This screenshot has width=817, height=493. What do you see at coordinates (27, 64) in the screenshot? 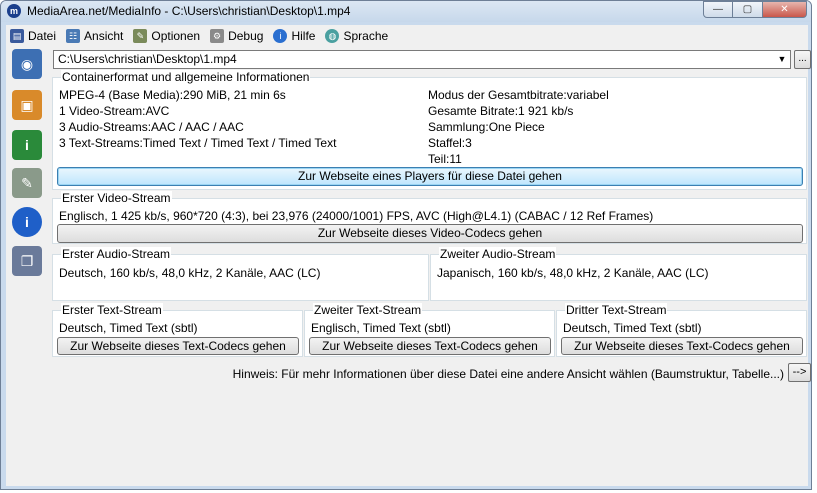
I see `open-file-icon: ◉` at bounding box center [27, 64].